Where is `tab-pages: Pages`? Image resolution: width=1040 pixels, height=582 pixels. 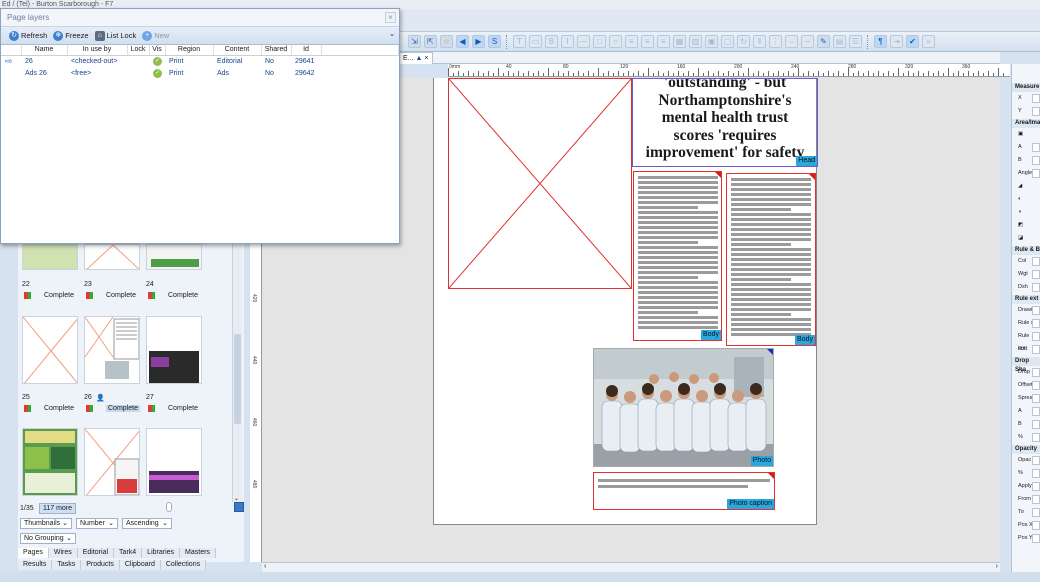 tab-pages: Pages is located at coordinates (33, 553).